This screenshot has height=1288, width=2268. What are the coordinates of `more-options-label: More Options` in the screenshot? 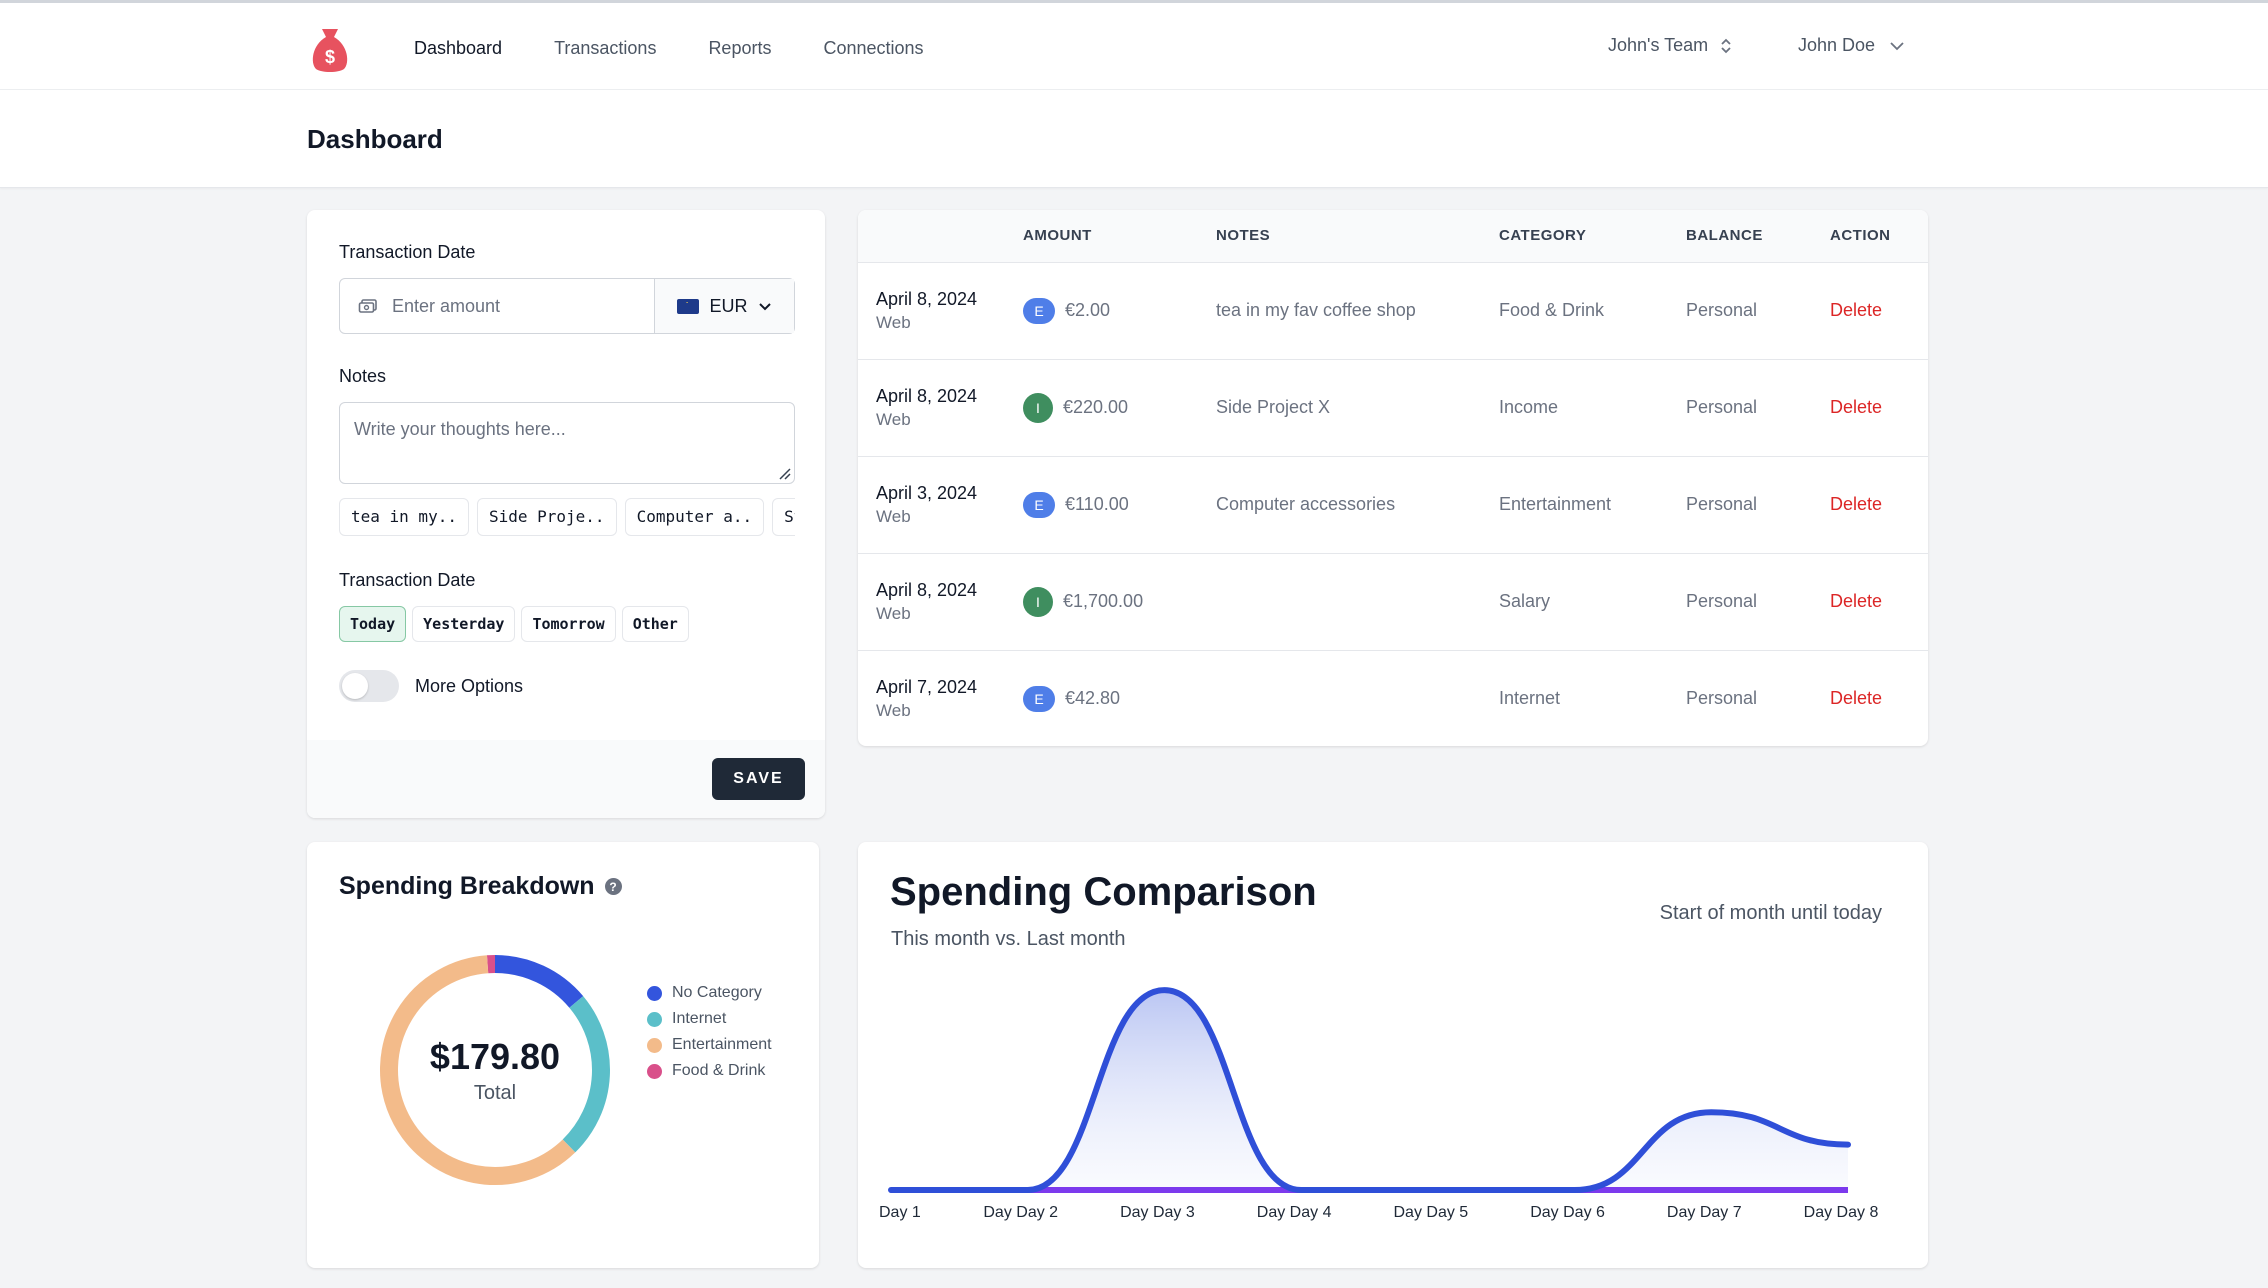 It's located at (469, 685).